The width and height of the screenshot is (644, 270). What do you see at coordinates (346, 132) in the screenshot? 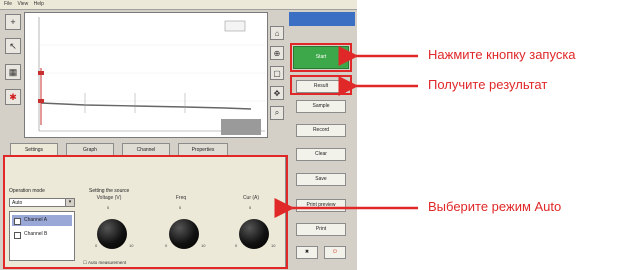
I see `callout-arrows` at bounding box center [346, 132].